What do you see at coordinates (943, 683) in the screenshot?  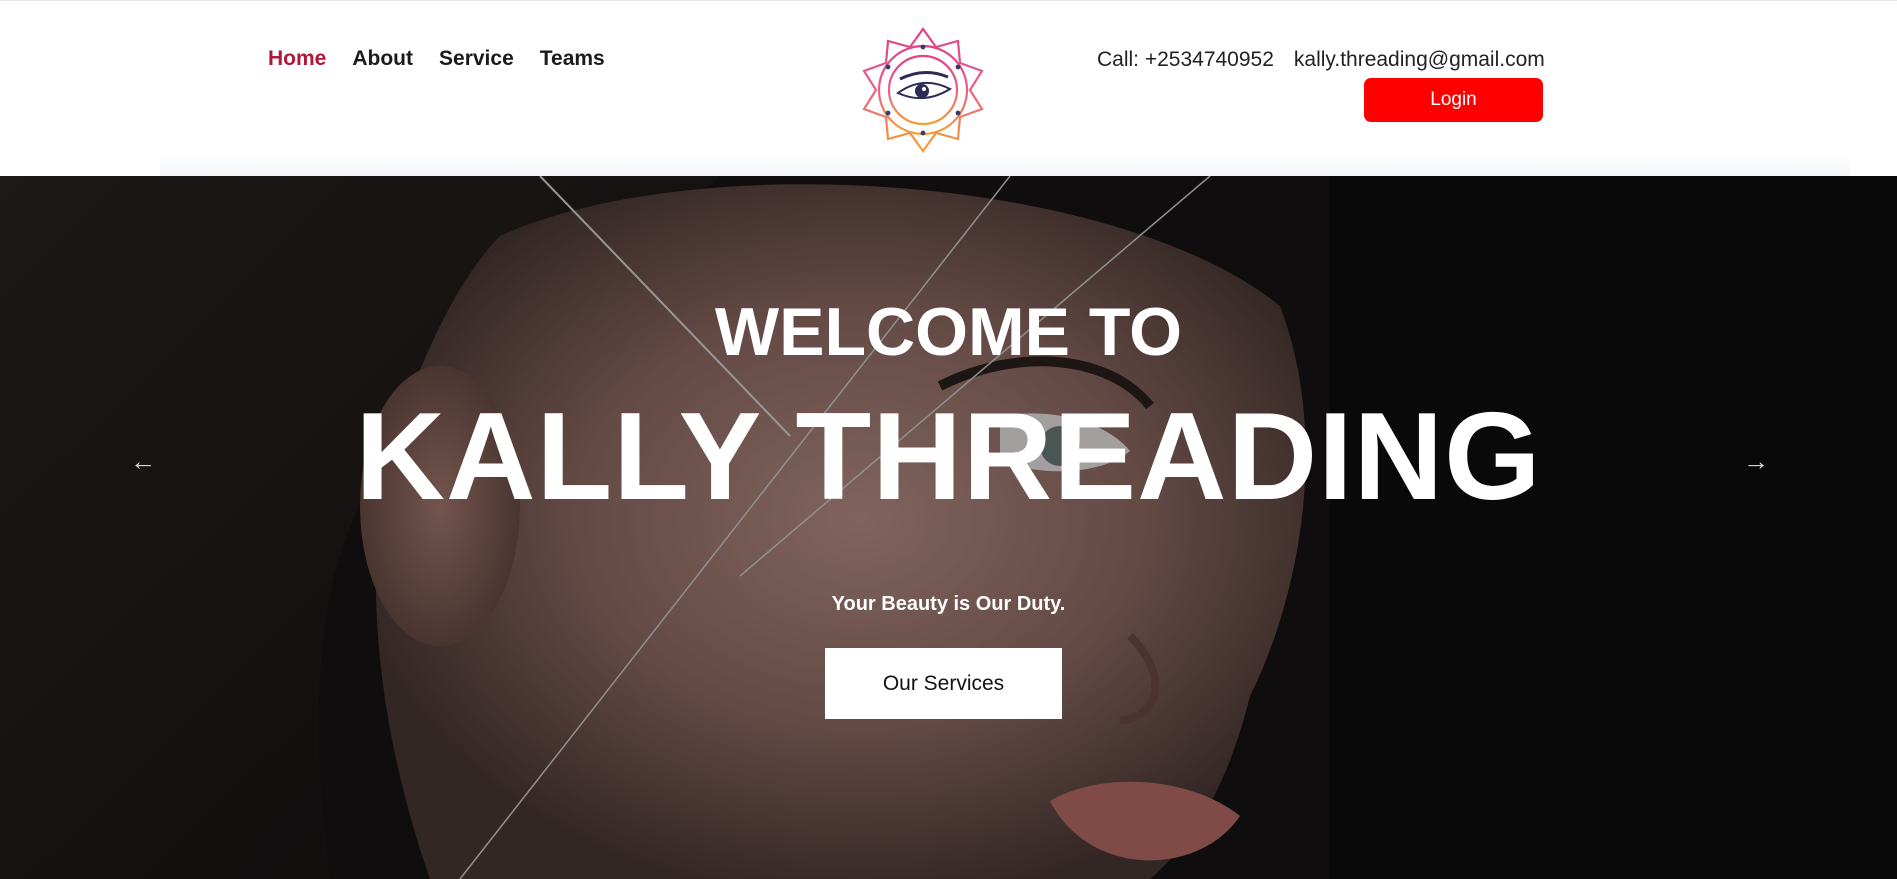 I see `our-services-button: Our Services` at bounding box center [943, 683].